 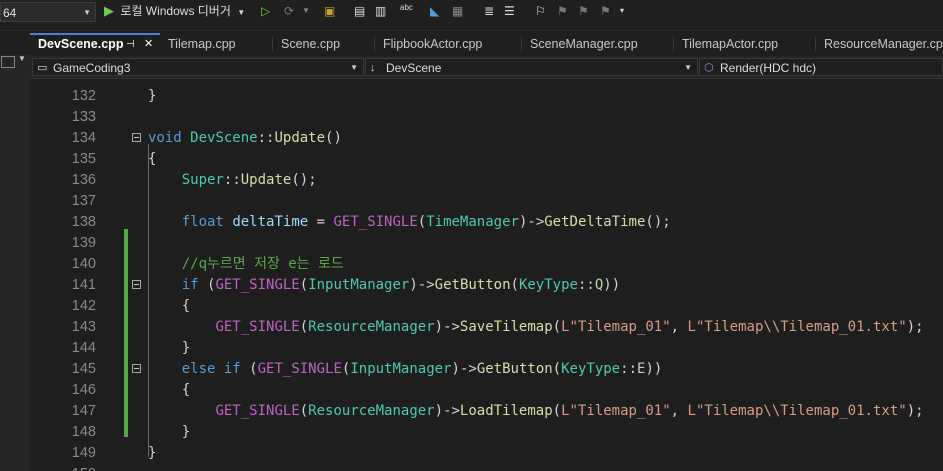 I want to click on prev-bookmark-icon: ⚑, so click(x=562, y=11).